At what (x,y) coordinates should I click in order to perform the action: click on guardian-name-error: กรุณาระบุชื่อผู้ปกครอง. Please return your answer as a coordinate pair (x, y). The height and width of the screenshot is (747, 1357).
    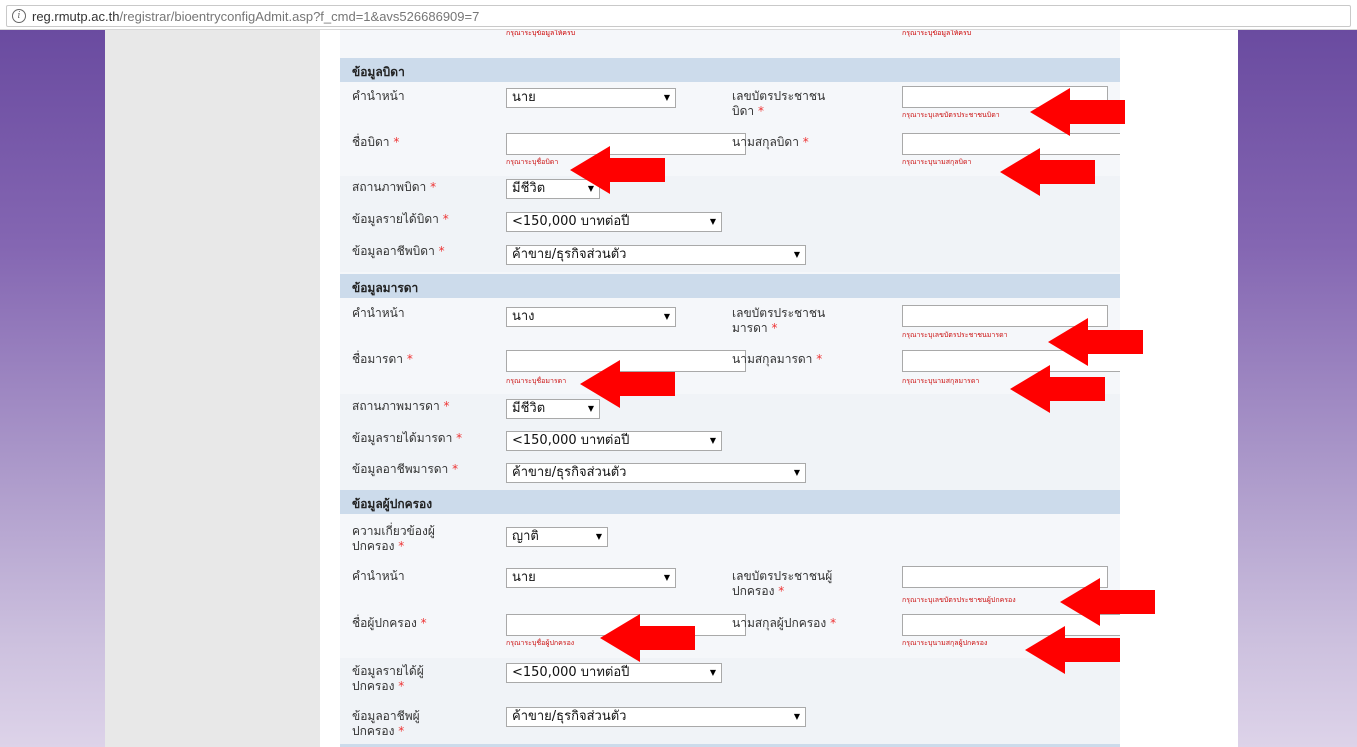
    Looking at the image, I should click on (540, 643).